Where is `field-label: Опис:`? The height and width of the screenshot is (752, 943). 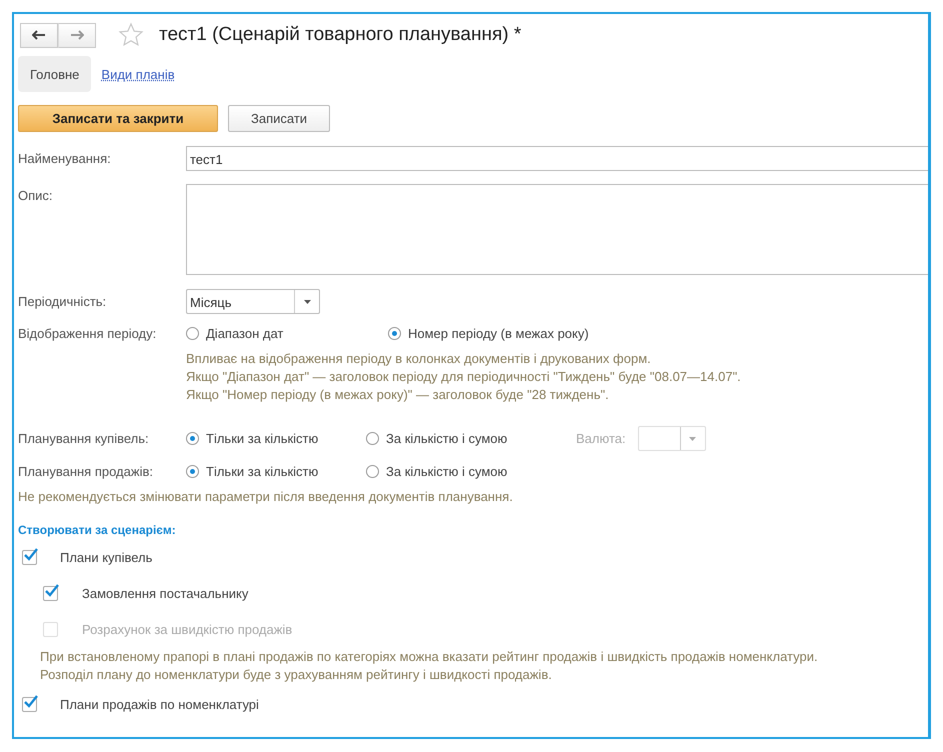 field-label: Опис: is located at coordinates (36, 195).